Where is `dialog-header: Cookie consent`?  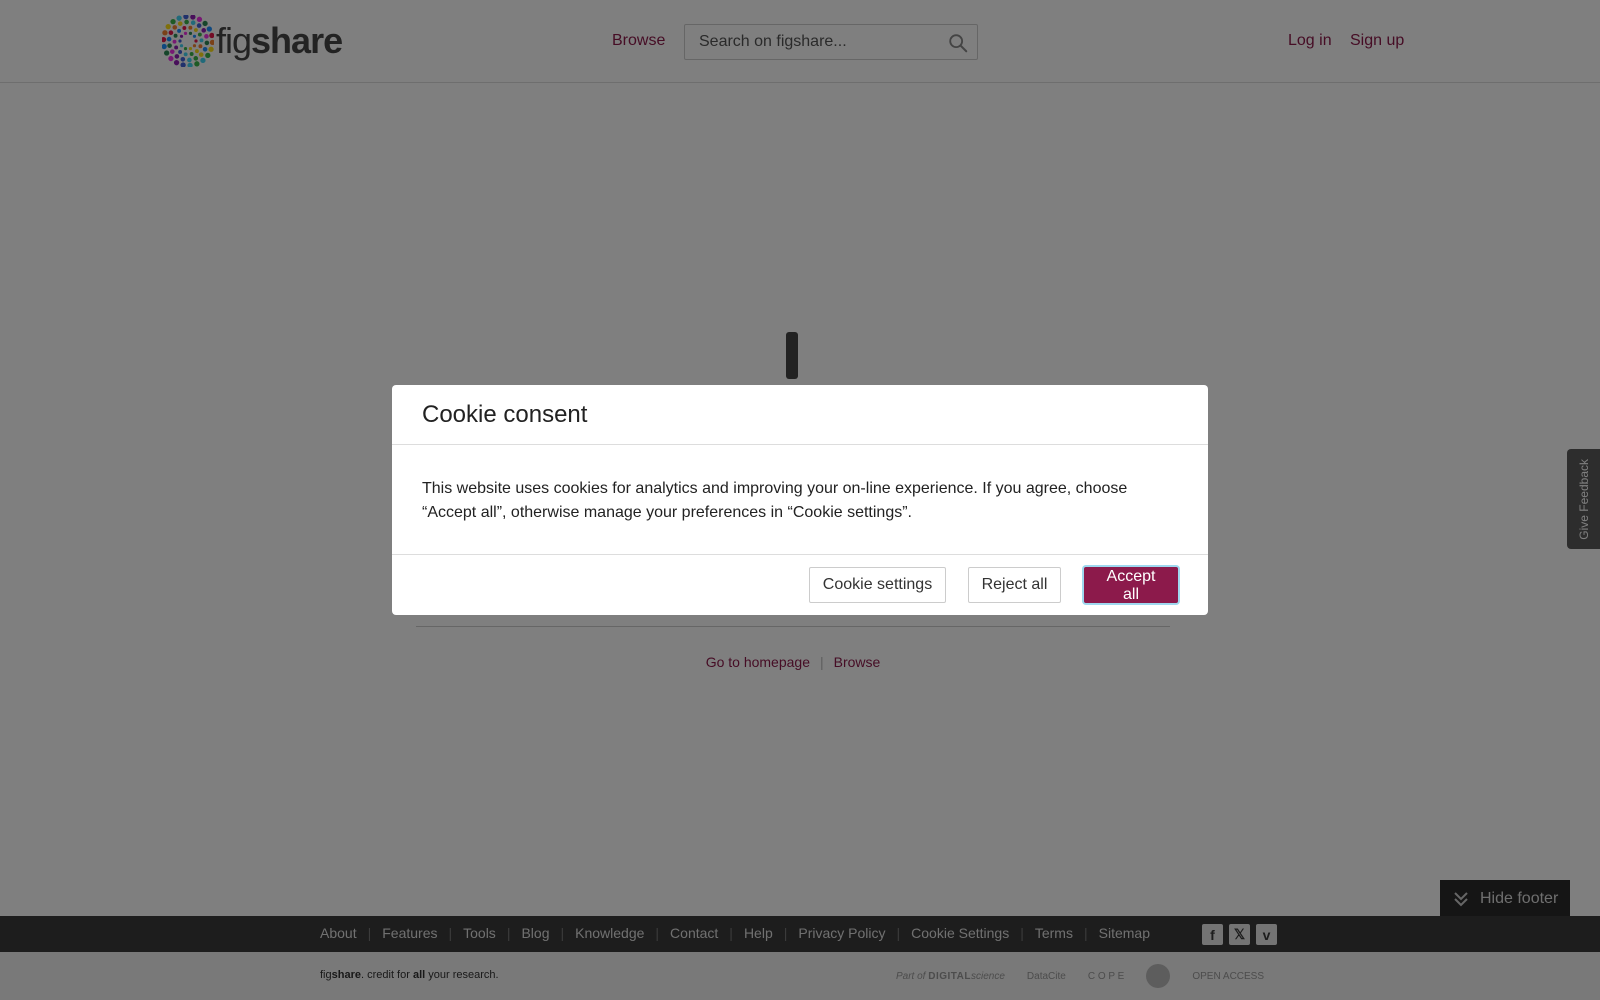
dialog-header: Cookie consent is located at coordinates (800, 415).